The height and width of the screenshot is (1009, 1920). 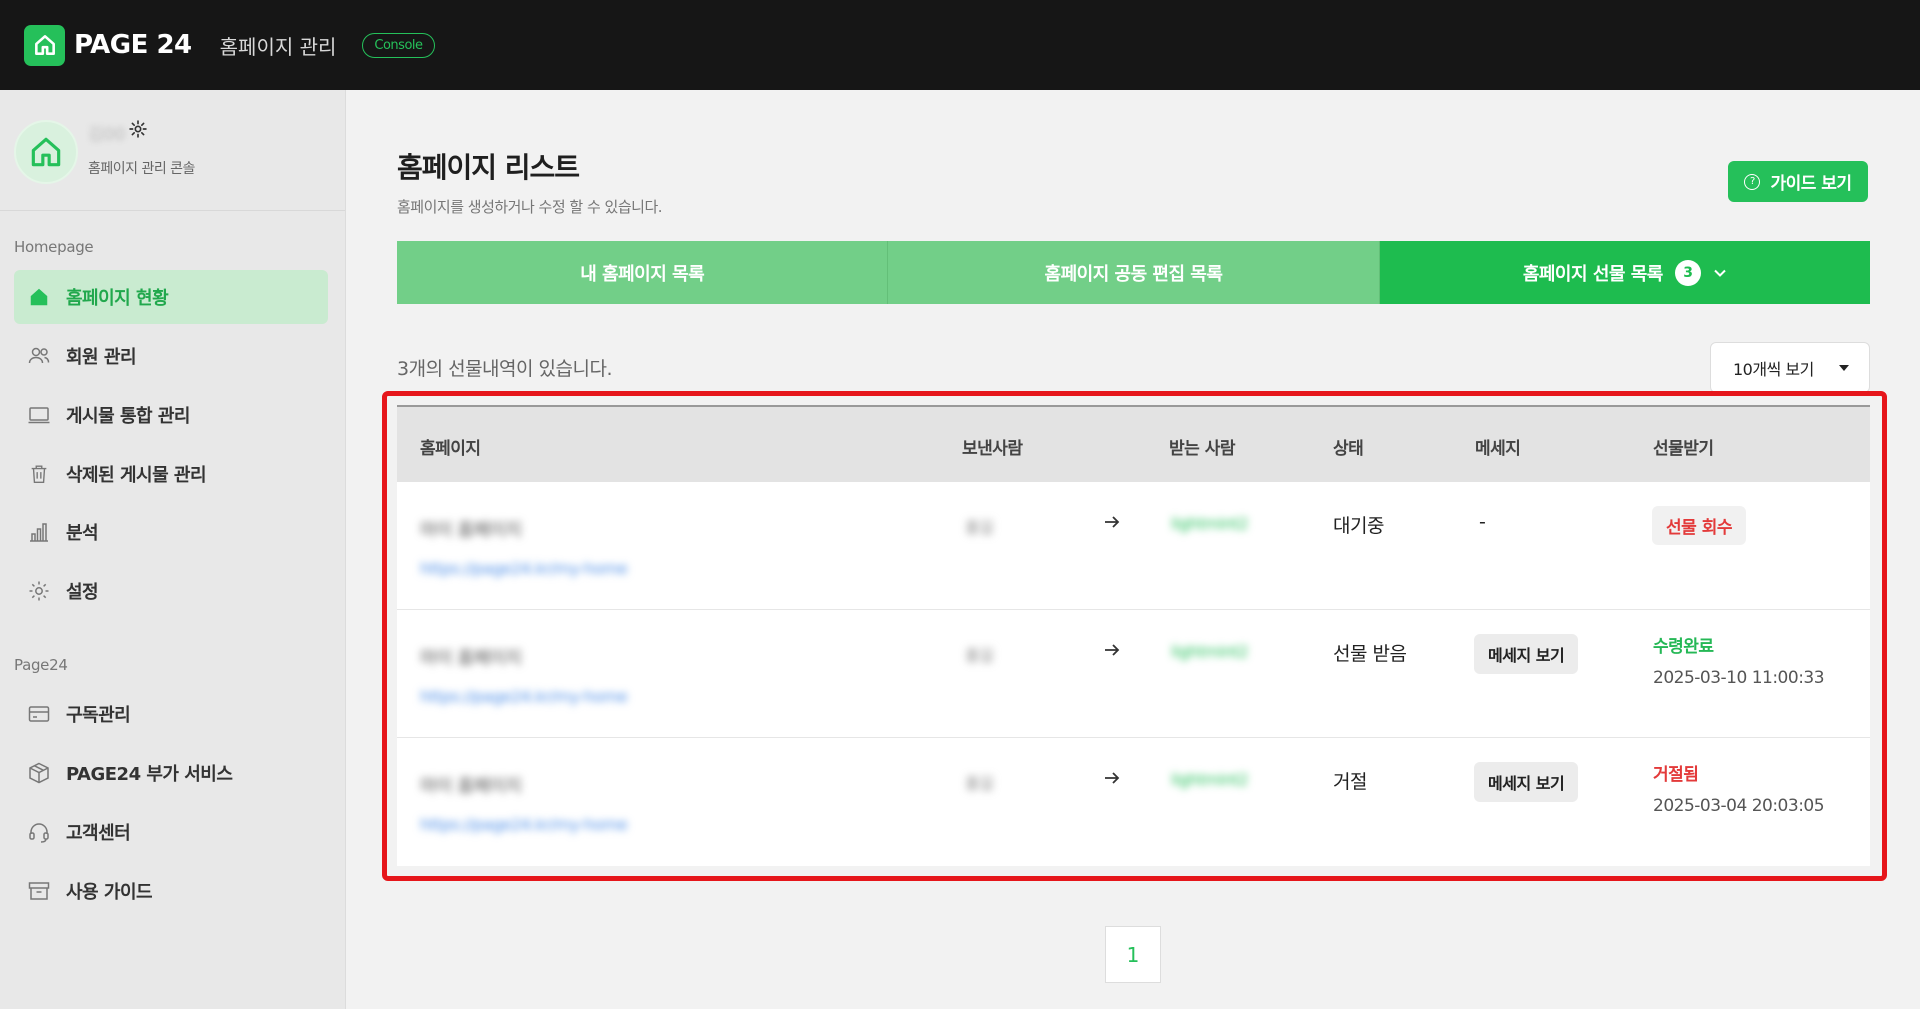 I want to click on sidebar-item-posts: 게시물 통합 관리, so click(x=171, y=415).